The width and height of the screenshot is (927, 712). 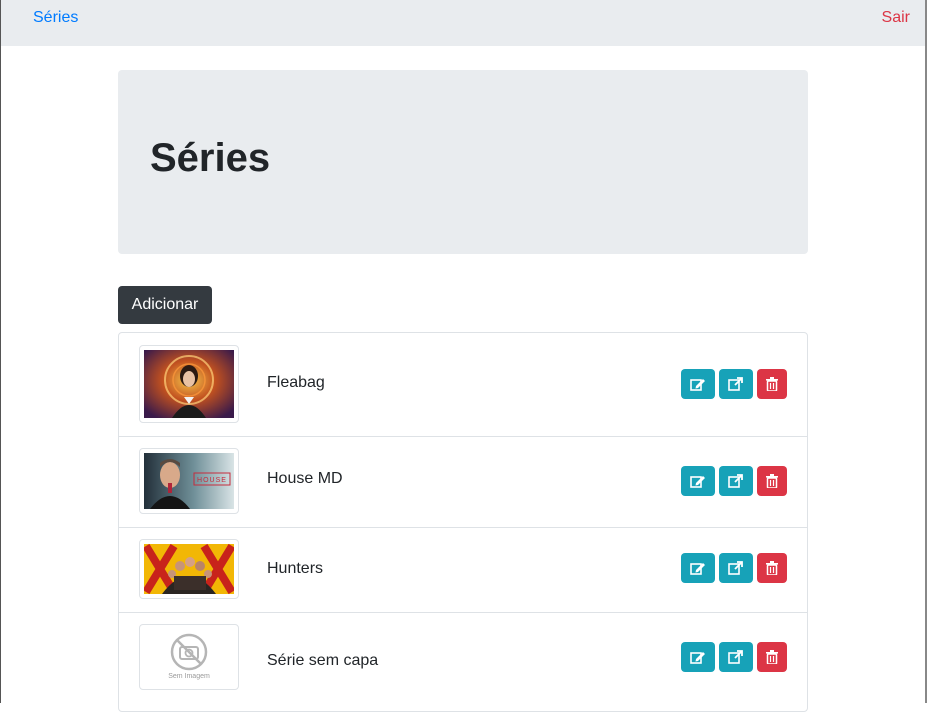 I want to click on add-button: Adicionar, so click(x=165, y=305).